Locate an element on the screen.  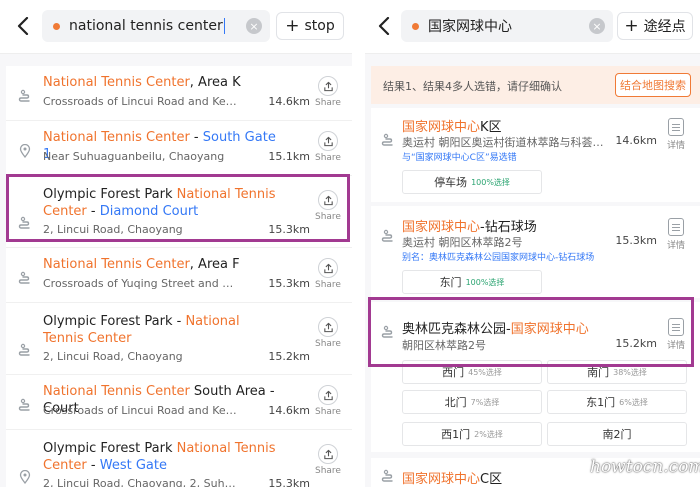
right-search-input: 国家网球中心 × is located at coordinates (507, 26).